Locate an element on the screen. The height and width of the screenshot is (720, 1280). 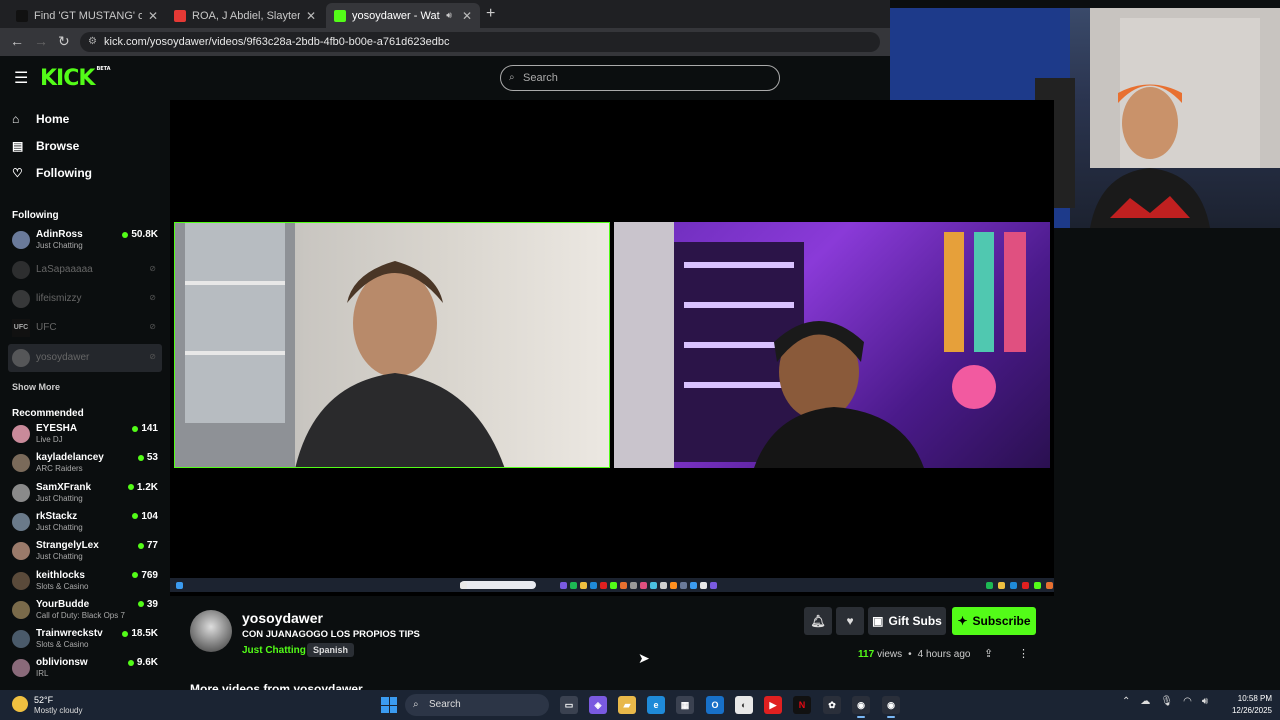
app-icon: ✿ is located at coordinates (832, 705).